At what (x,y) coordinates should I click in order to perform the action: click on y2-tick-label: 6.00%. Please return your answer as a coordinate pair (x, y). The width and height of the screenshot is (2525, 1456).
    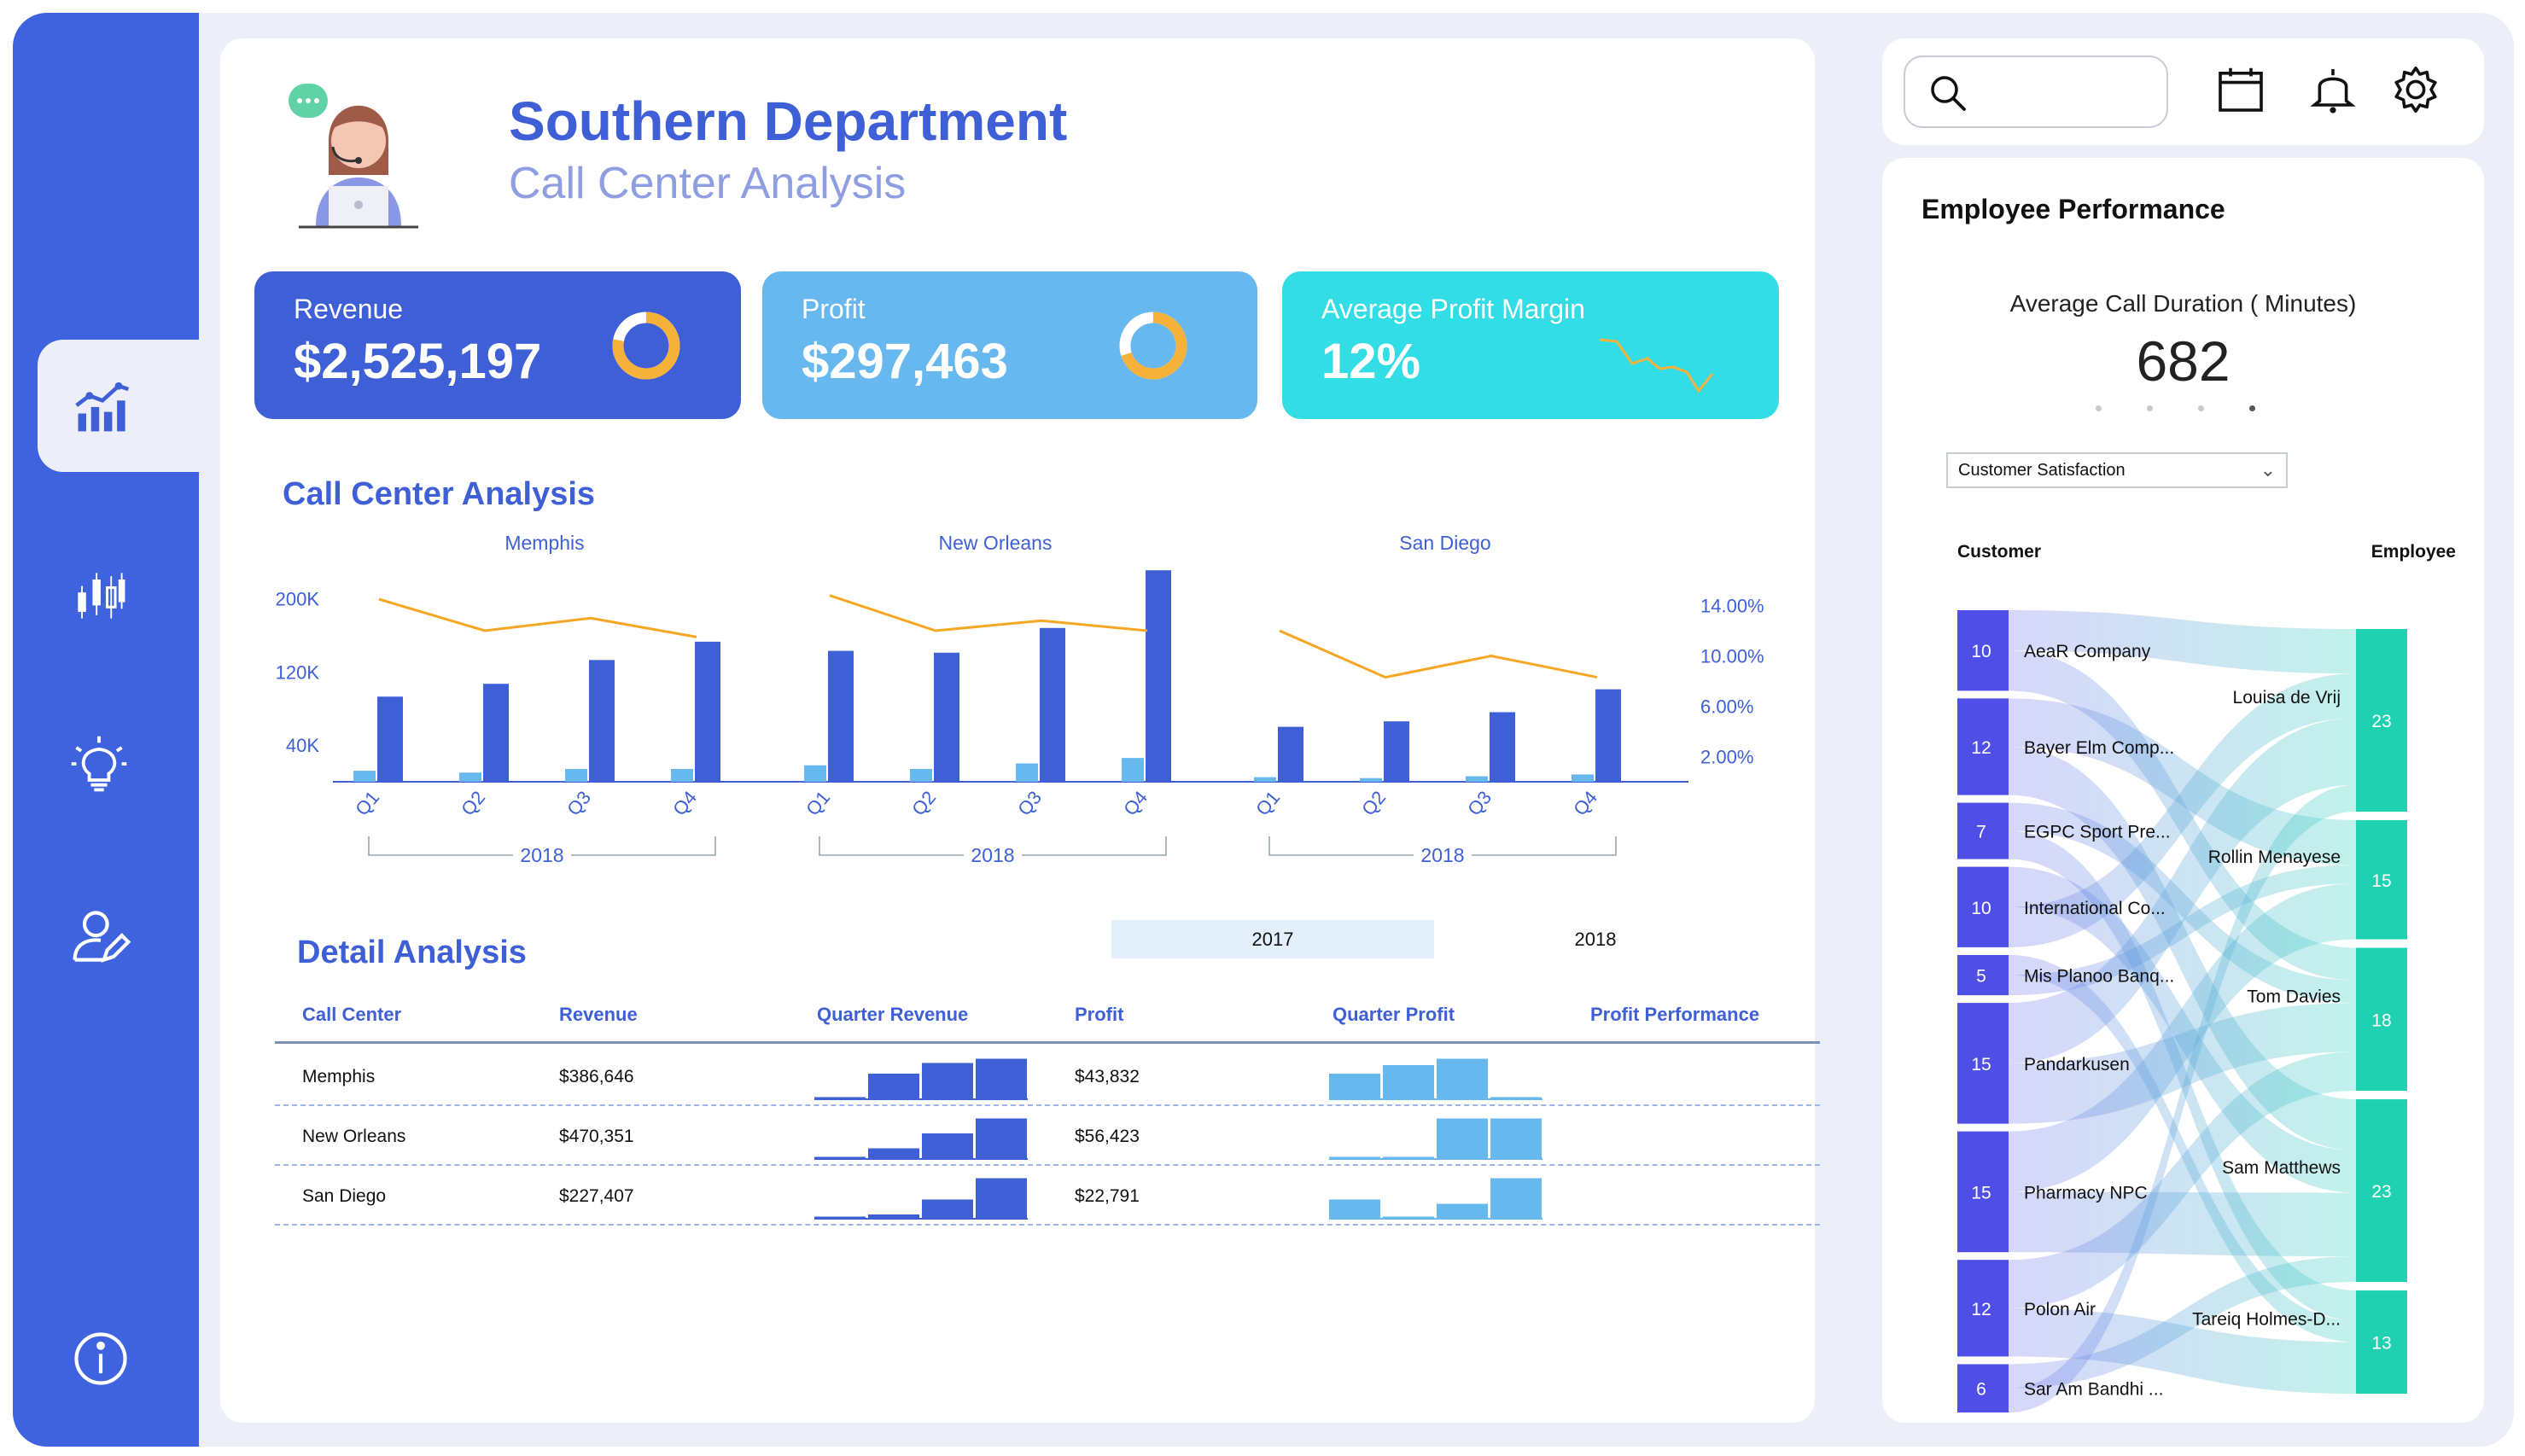
    Looking at the image, I should click on (1726, 707).